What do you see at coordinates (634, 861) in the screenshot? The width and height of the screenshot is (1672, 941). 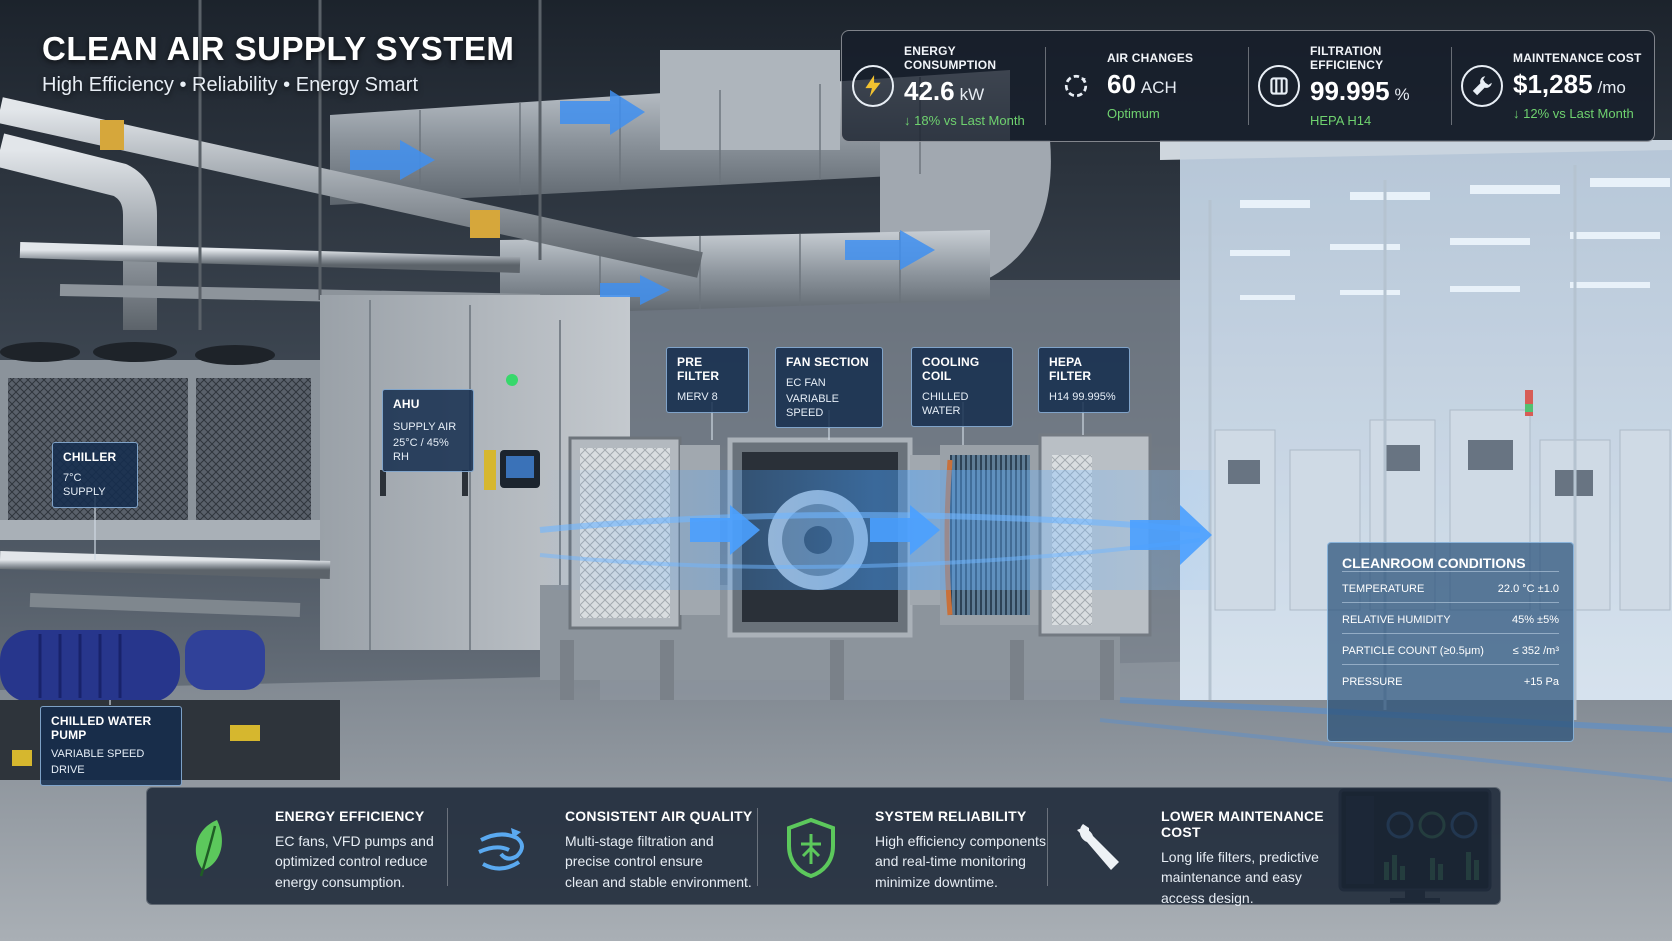 I see `benefit-line: precise control ensure` at bounding box center [634, 861].